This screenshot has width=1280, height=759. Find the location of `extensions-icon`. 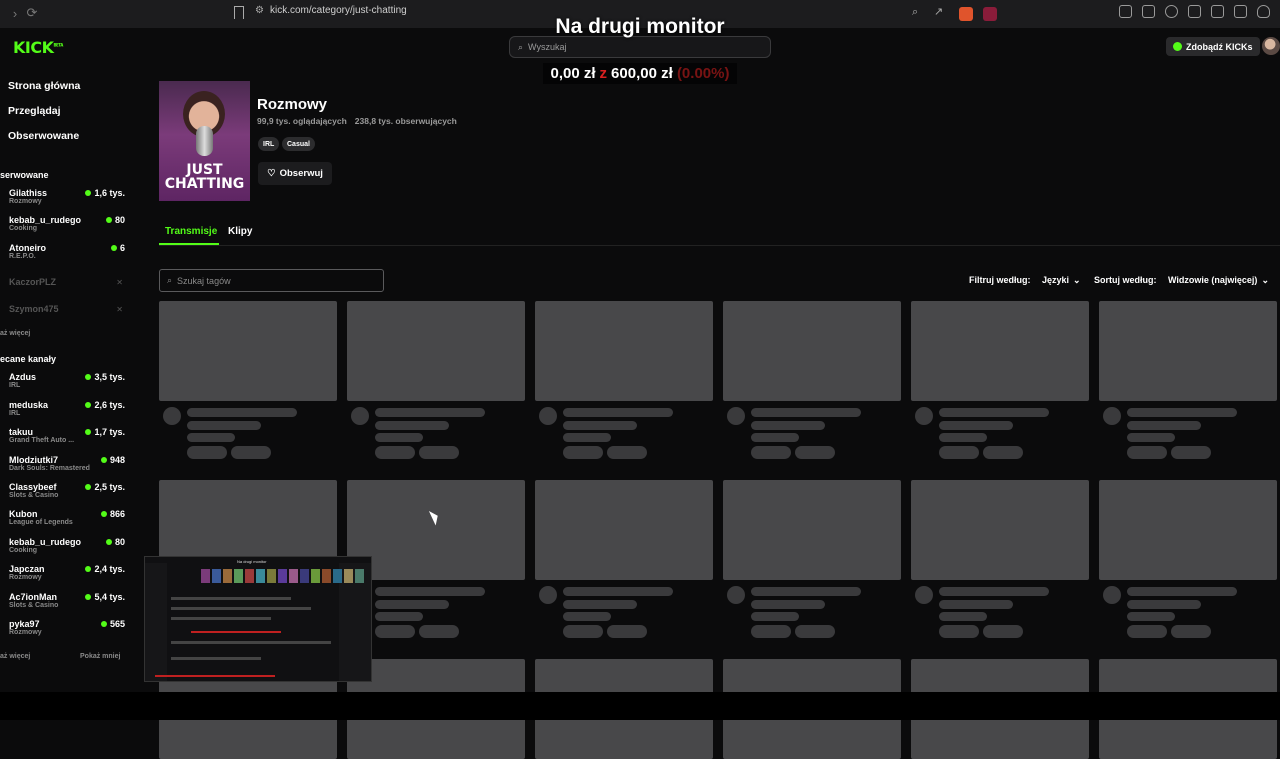

extensions-icon is located at coordinates (1125, 11).